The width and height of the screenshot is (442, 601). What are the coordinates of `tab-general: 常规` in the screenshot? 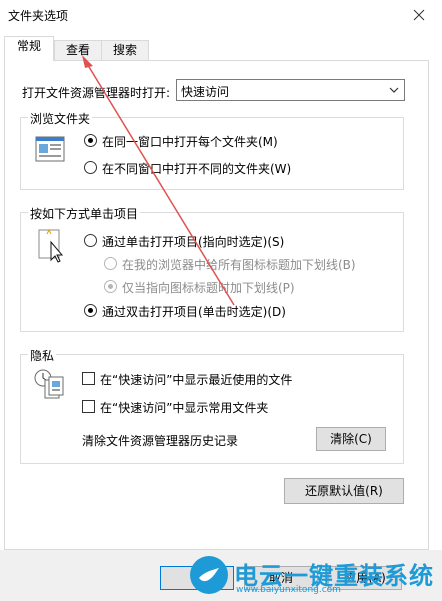 It's located at (29, 48).